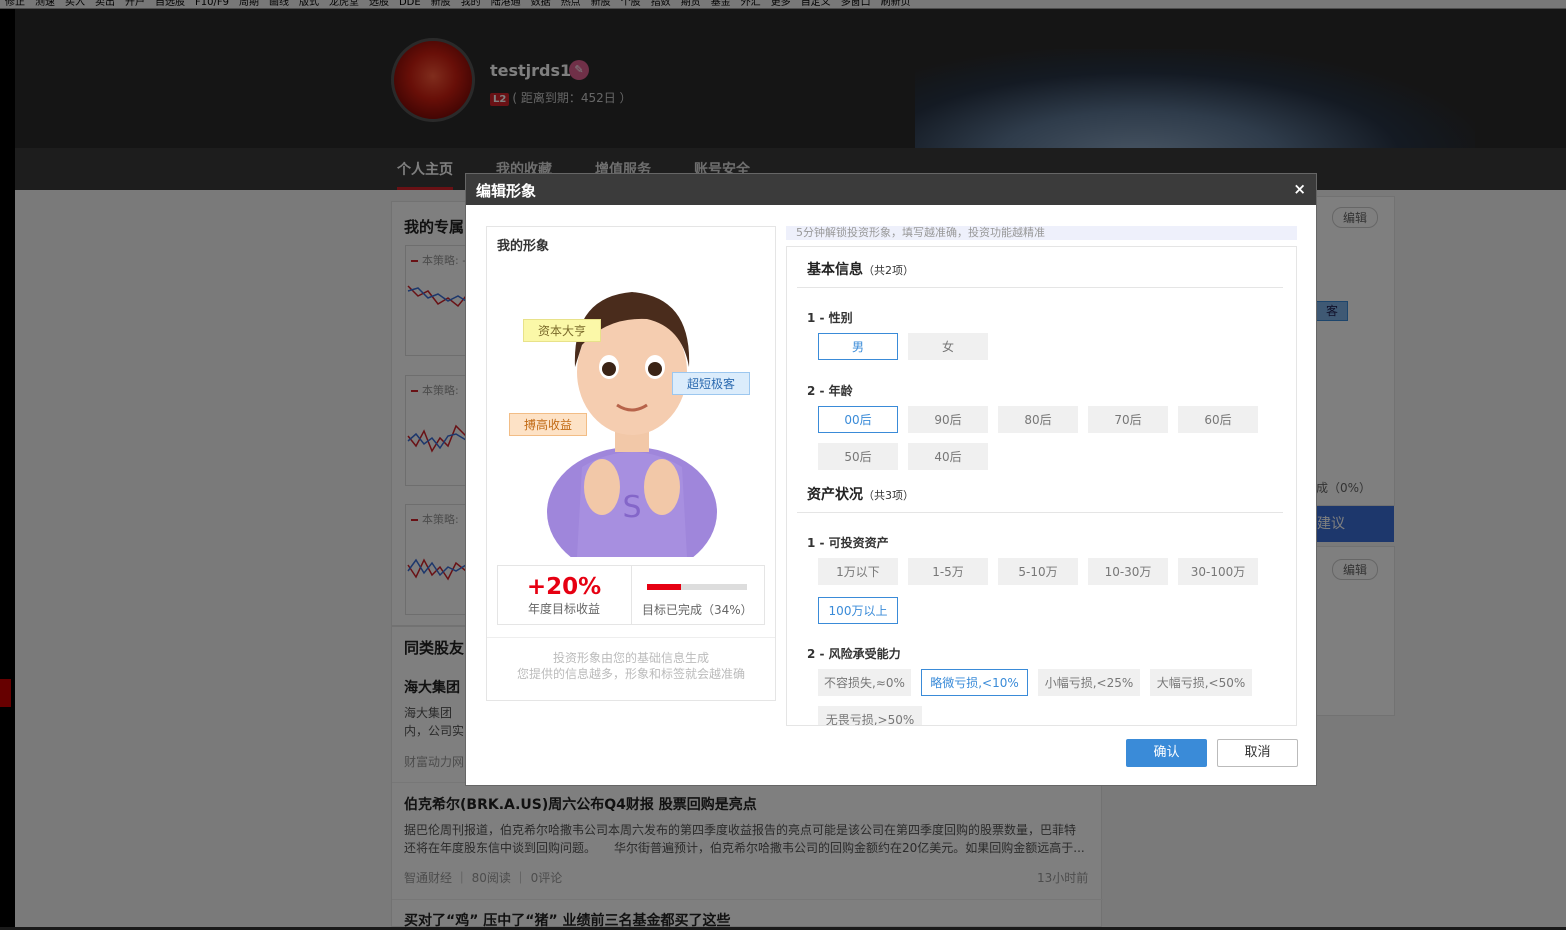 The image size is (1566, 930). I want to click on target-stats: +20% 年度目标收益 目标已完成（34%）, so click(631, 595).